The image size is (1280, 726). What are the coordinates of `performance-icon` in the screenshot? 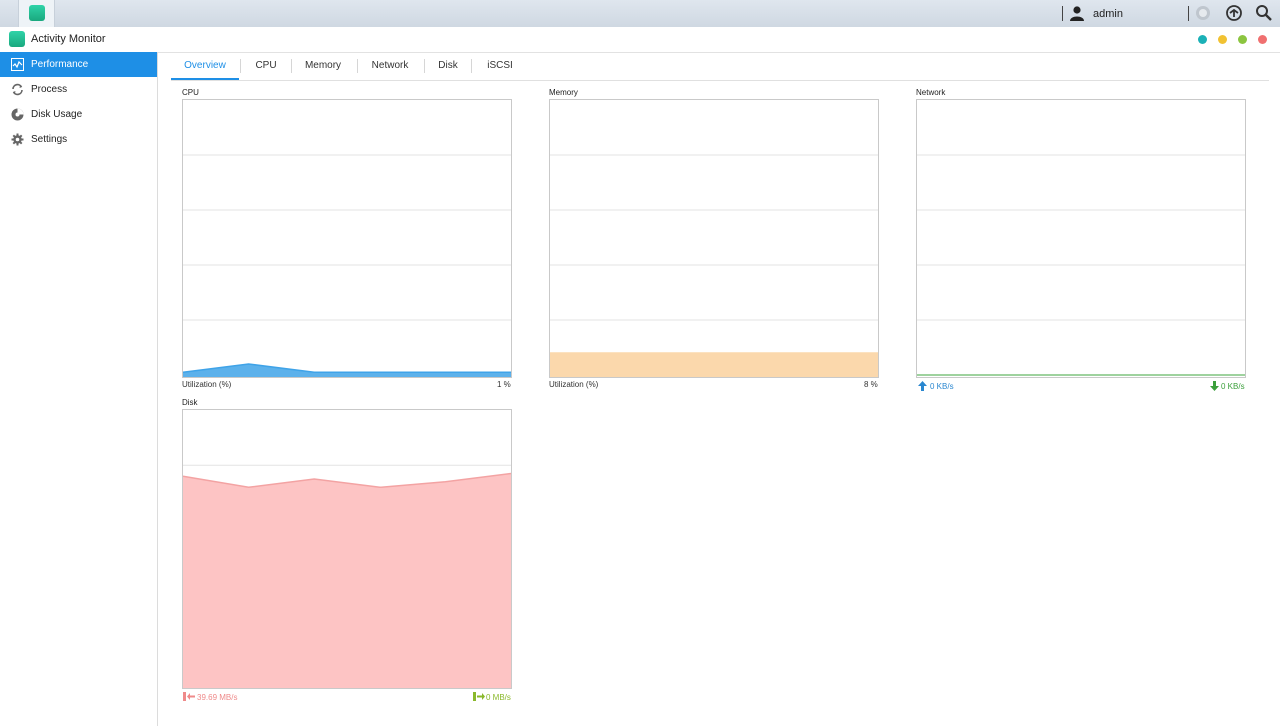 It's located at (17, 64).